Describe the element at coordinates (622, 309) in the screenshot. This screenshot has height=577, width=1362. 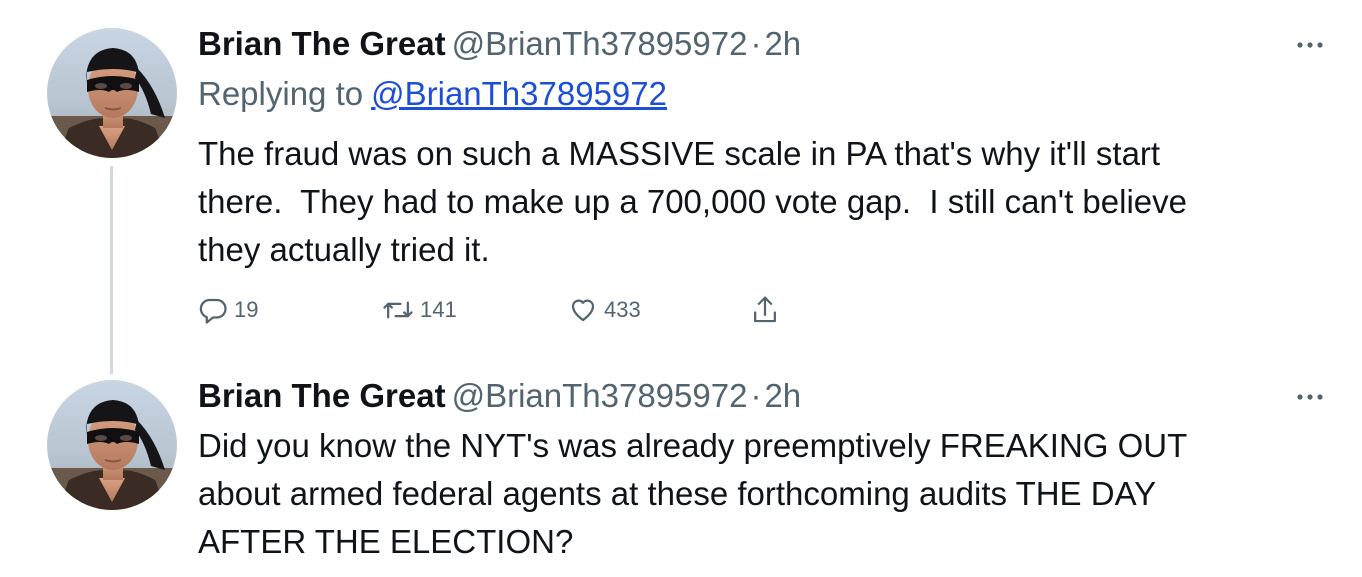
I see `like-count: 433` at that location.